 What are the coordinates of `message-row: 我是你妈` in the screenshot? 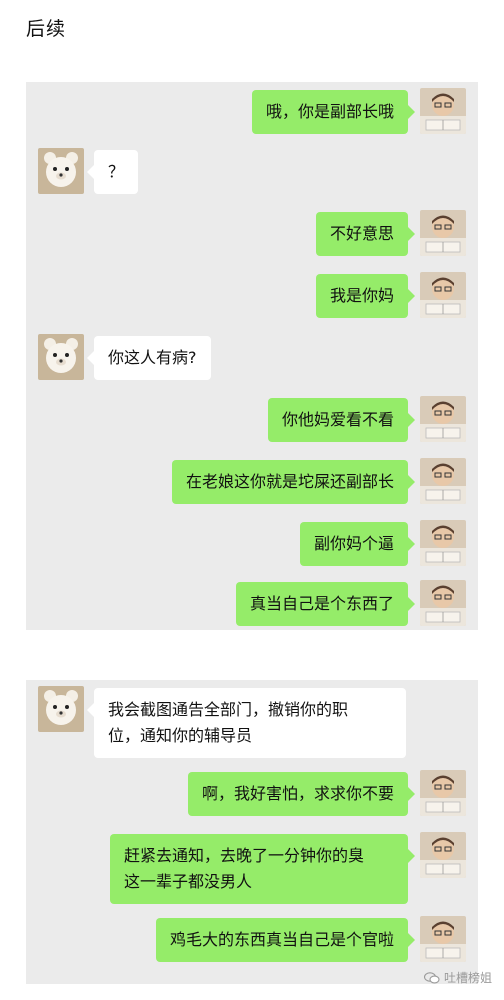 It's located at (252, 295).